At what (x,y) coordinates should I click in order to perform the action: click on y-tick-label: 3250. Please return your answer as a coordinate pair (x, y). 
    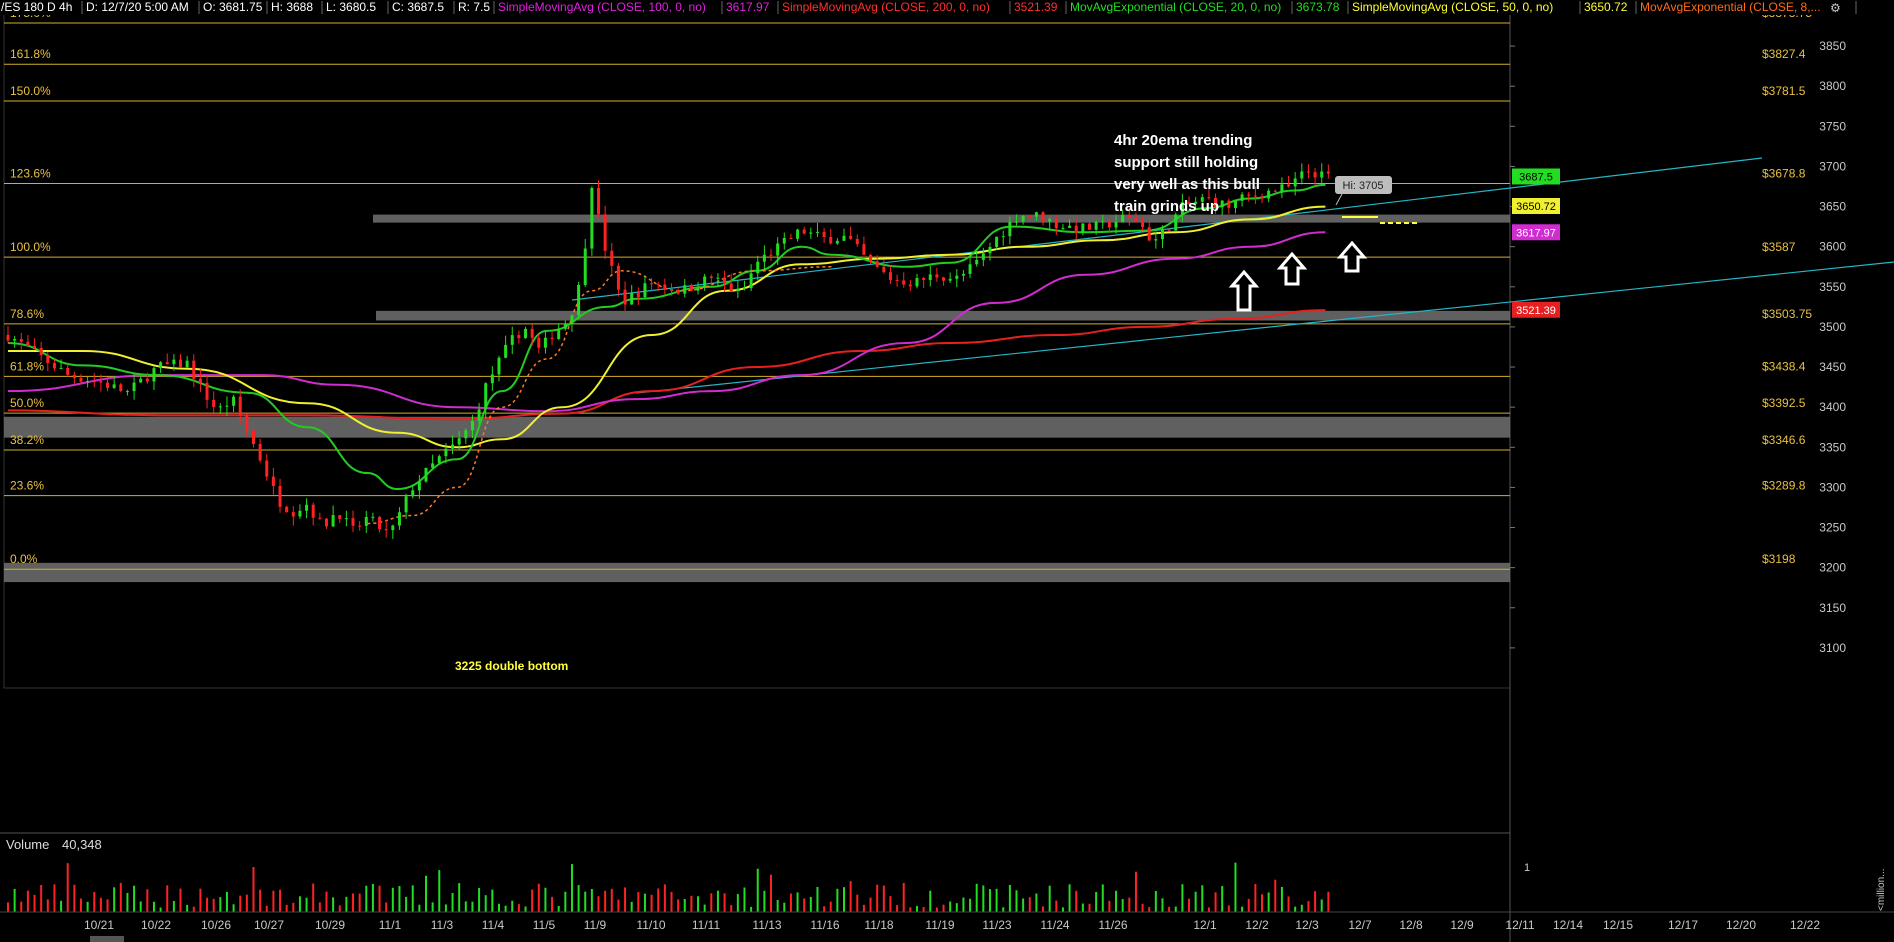
    Looking at the image, I should click on (1832, 528).